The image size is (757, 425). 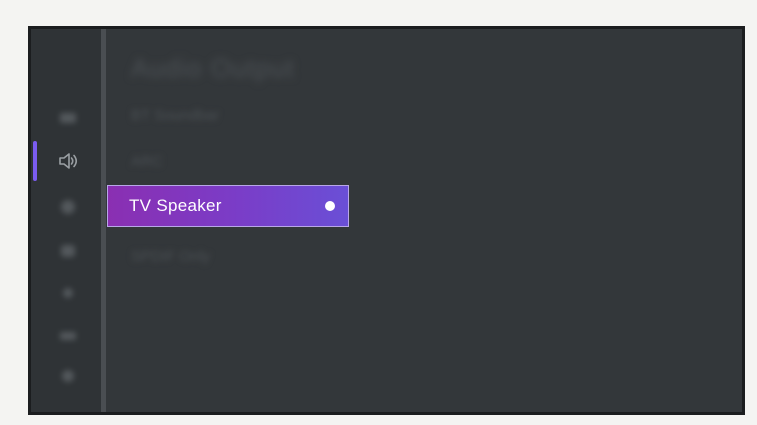 What do you see at coordinates (68, 207) in the screenshot?
I see `network-icon` at bounding box center [68, 207].